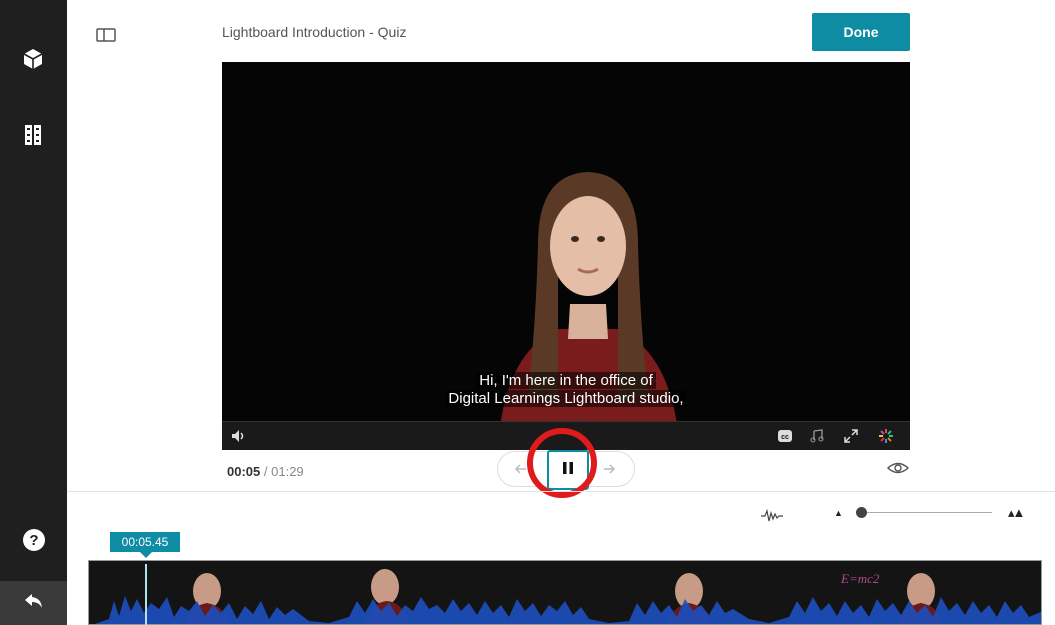 The height and width of the screenshot is (625, 1055). Describe the element at coordinates (926, 512) in the screenshot. I see `zoom-slider-track` at that location.